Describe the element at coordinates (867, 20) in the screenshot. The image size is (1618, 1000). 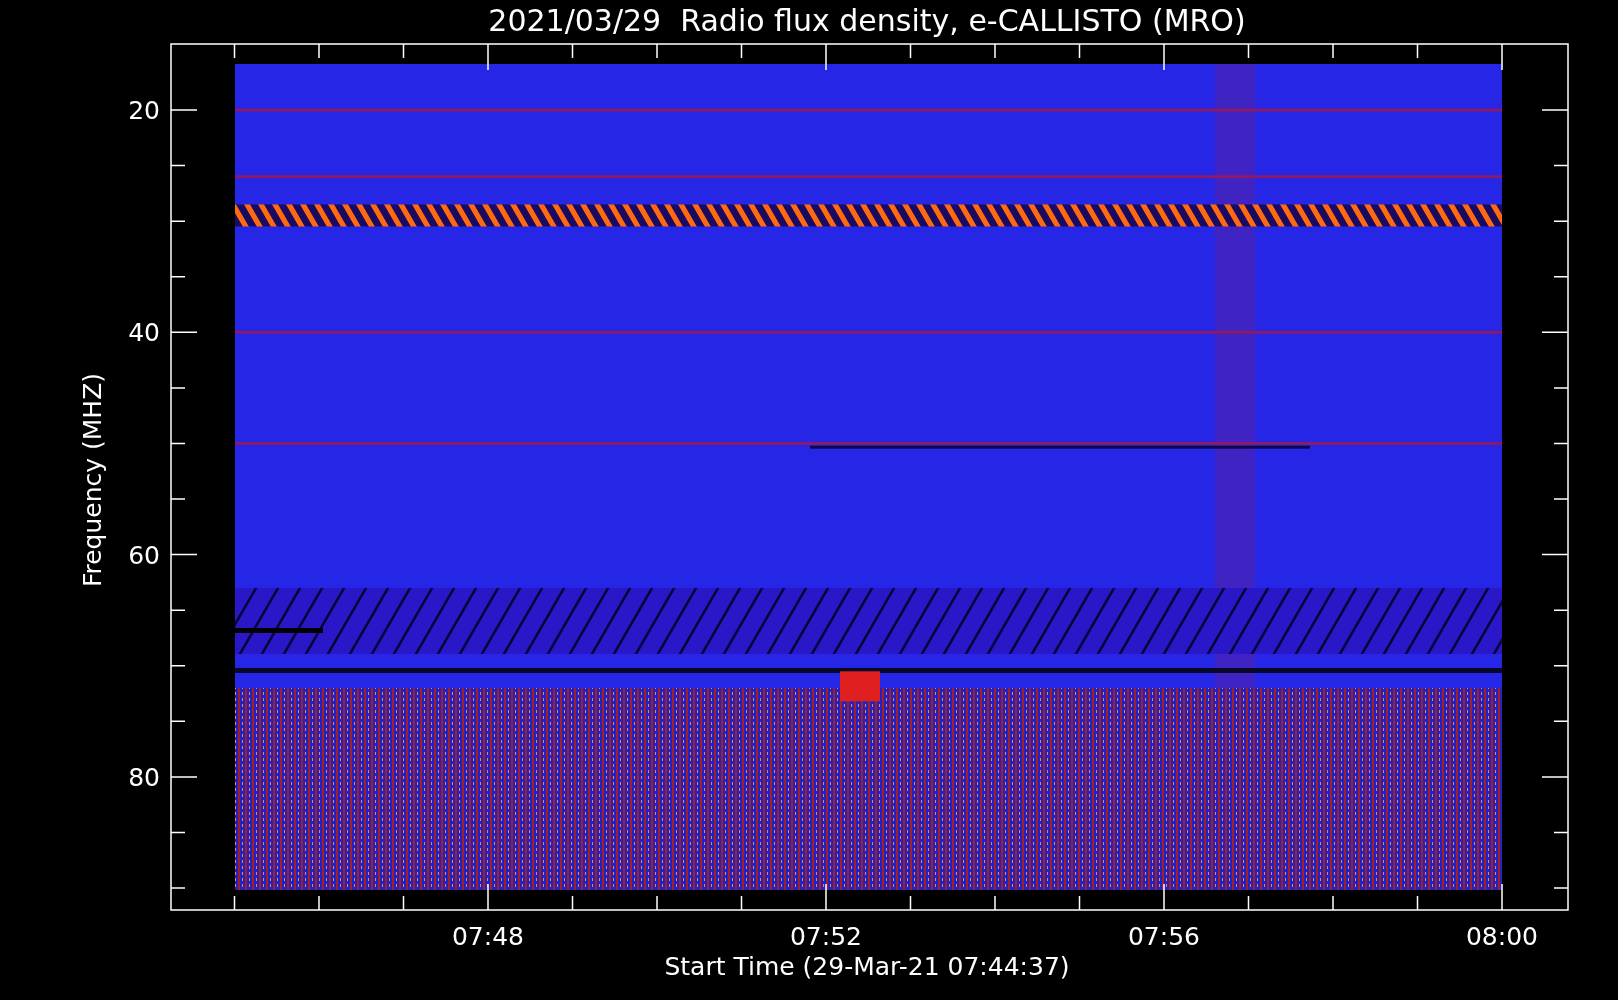
I see `chart-title: 2021/03/29 Radio flux density, e-CALLISTO (MRO)` at that location.